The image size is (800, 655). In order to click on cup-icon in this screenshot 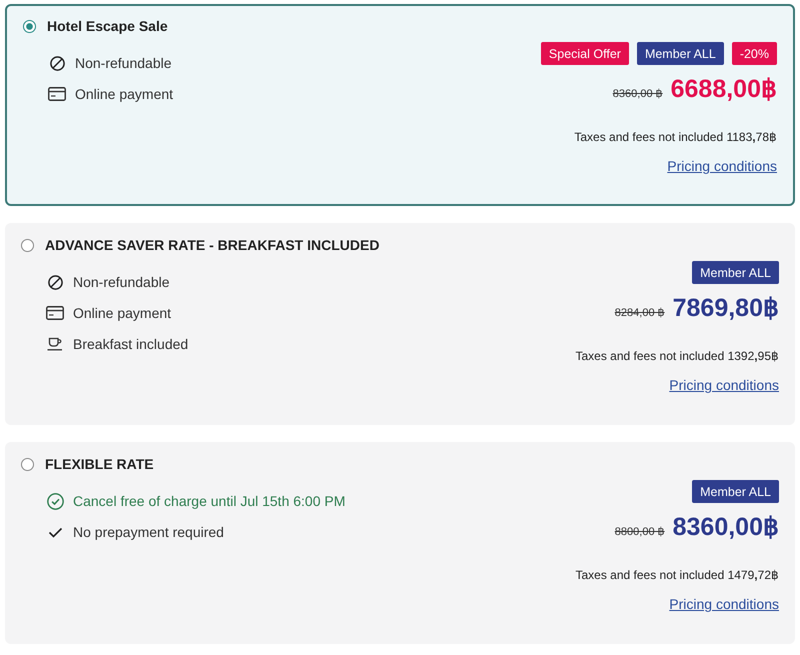, I will do `click(55, 344)`.